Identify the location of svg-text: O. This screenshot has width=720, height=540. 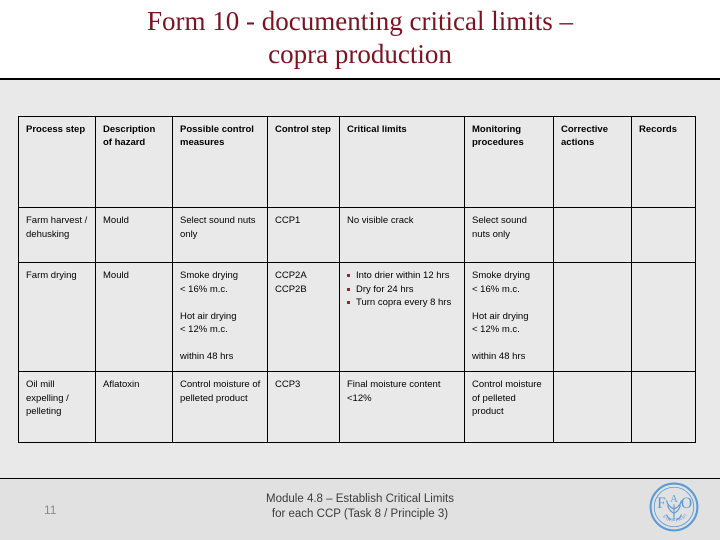
(686, 503).